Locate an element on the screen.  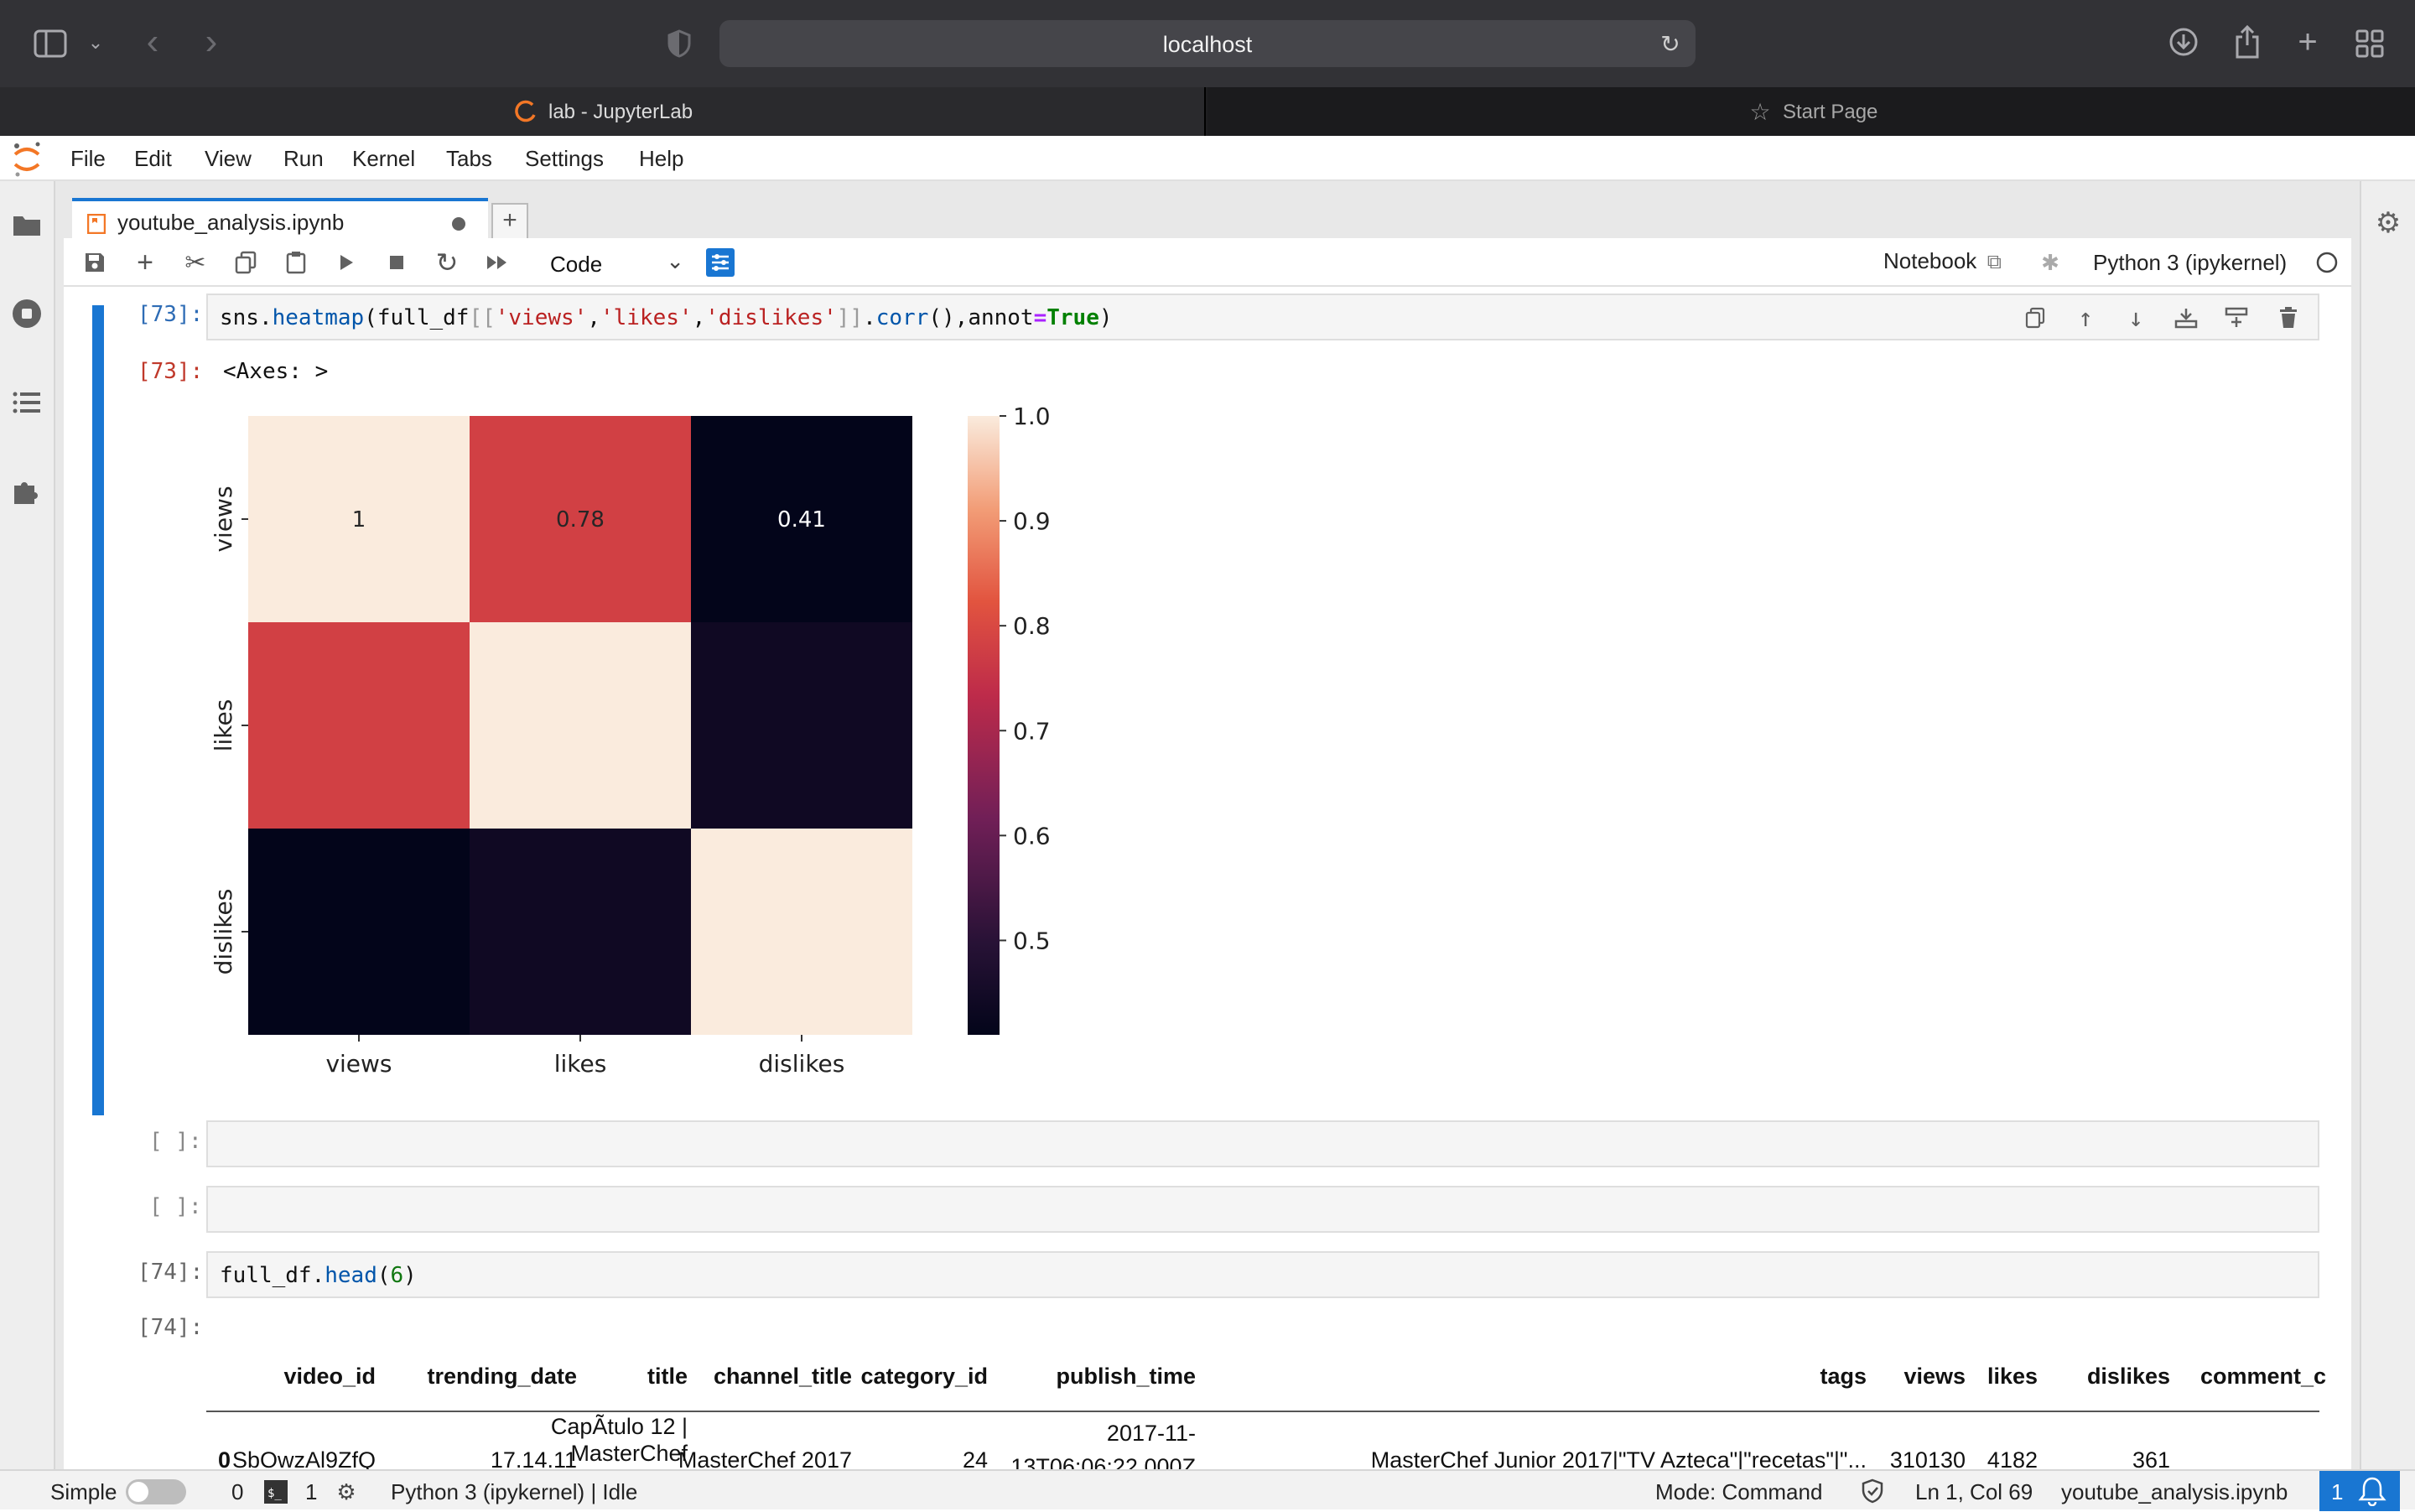
restart-icon: ↻ is located at coordinates (447, 262).